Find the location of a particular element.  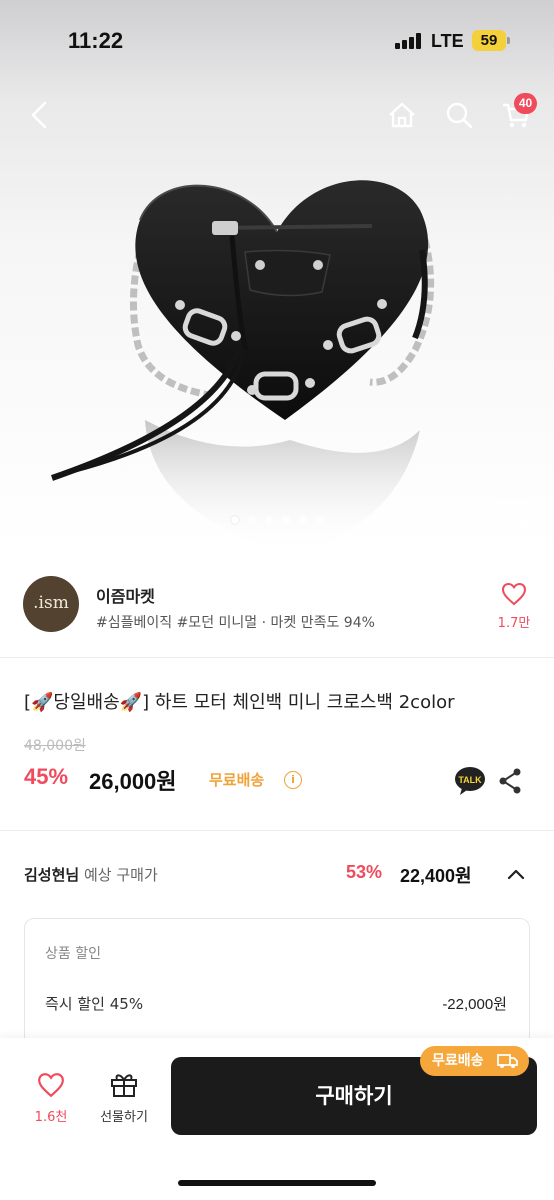

home-indicator is located at coordinates (277, 1183).